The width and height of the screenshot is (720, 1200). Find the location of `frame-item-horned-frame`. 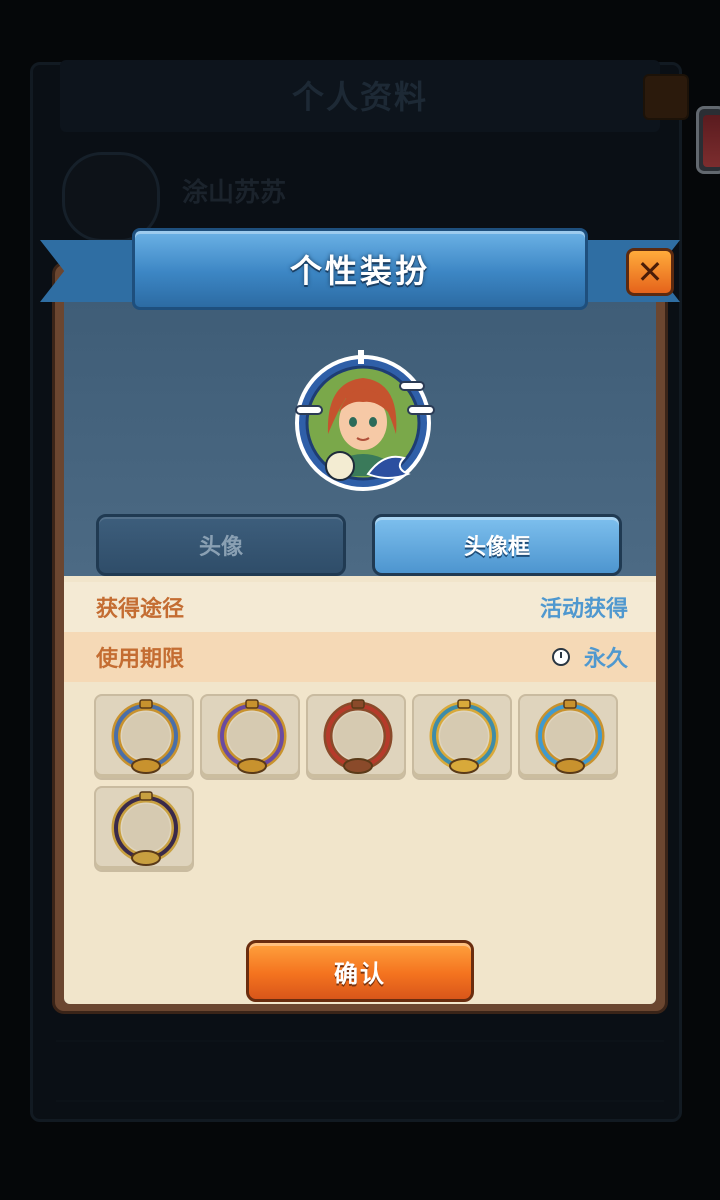

frame-item-horned-frame is located at coordinates (356, 737).